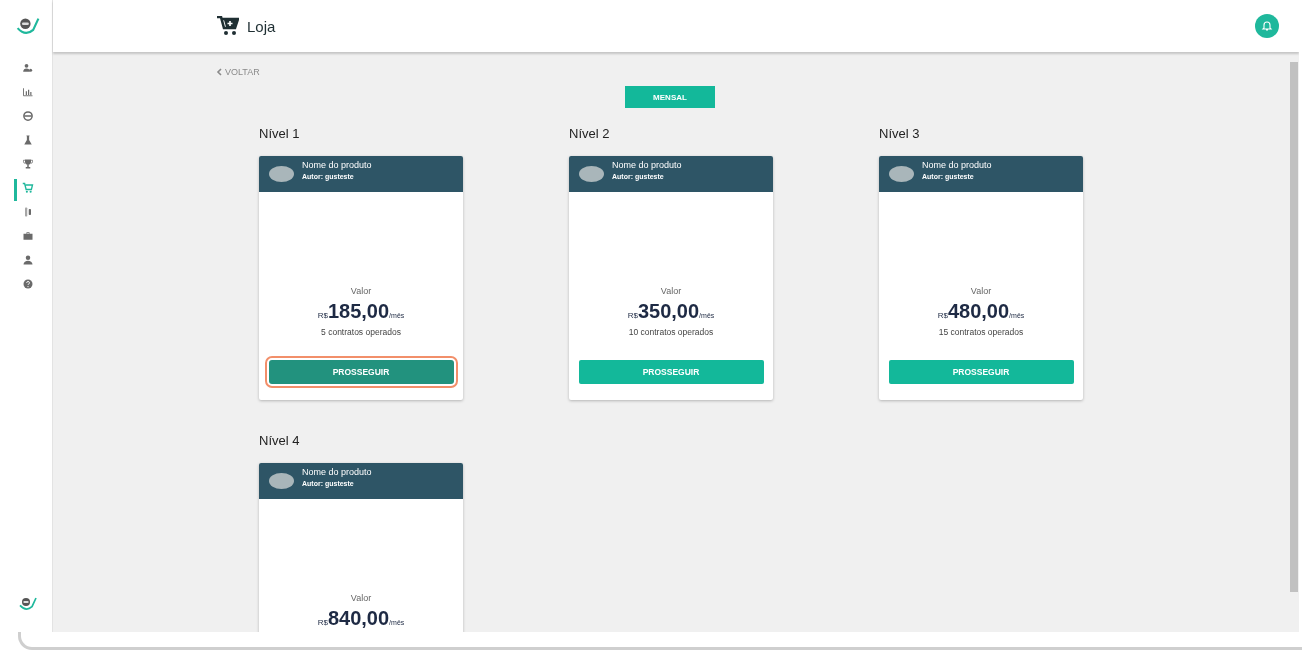  What do you see at coordinates (261, 26) in the screenshot?
I see `page-title: Loja` at bounding box center [261, 26].